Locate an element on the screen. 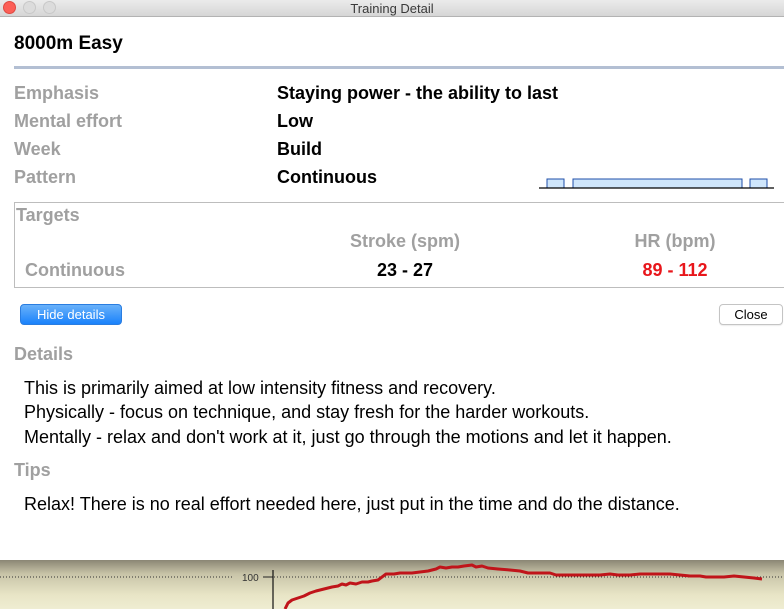 The width and height of the screenshot is (784, 609). window-zoom-button is located at coordinates (49, 7).